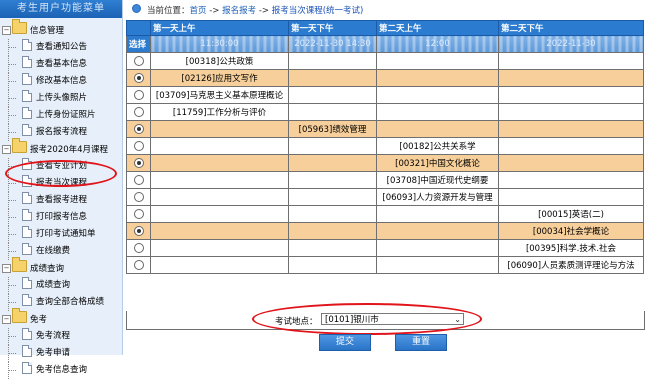  Describe the element at coordinates (345, 342) in the screenshot. I see `submit-button: 提交` at that location.